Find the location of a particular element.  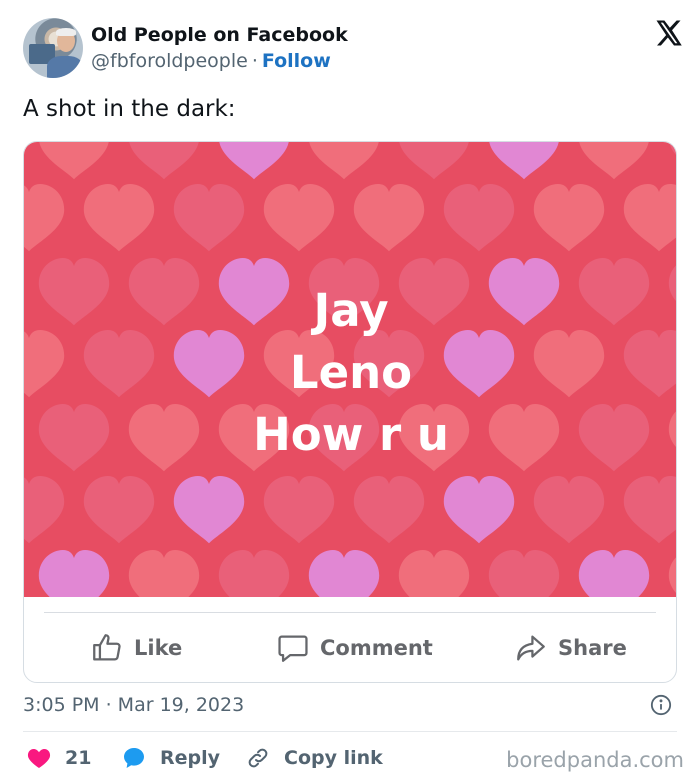

post-actions-divider is located at coordinates (350, 612).